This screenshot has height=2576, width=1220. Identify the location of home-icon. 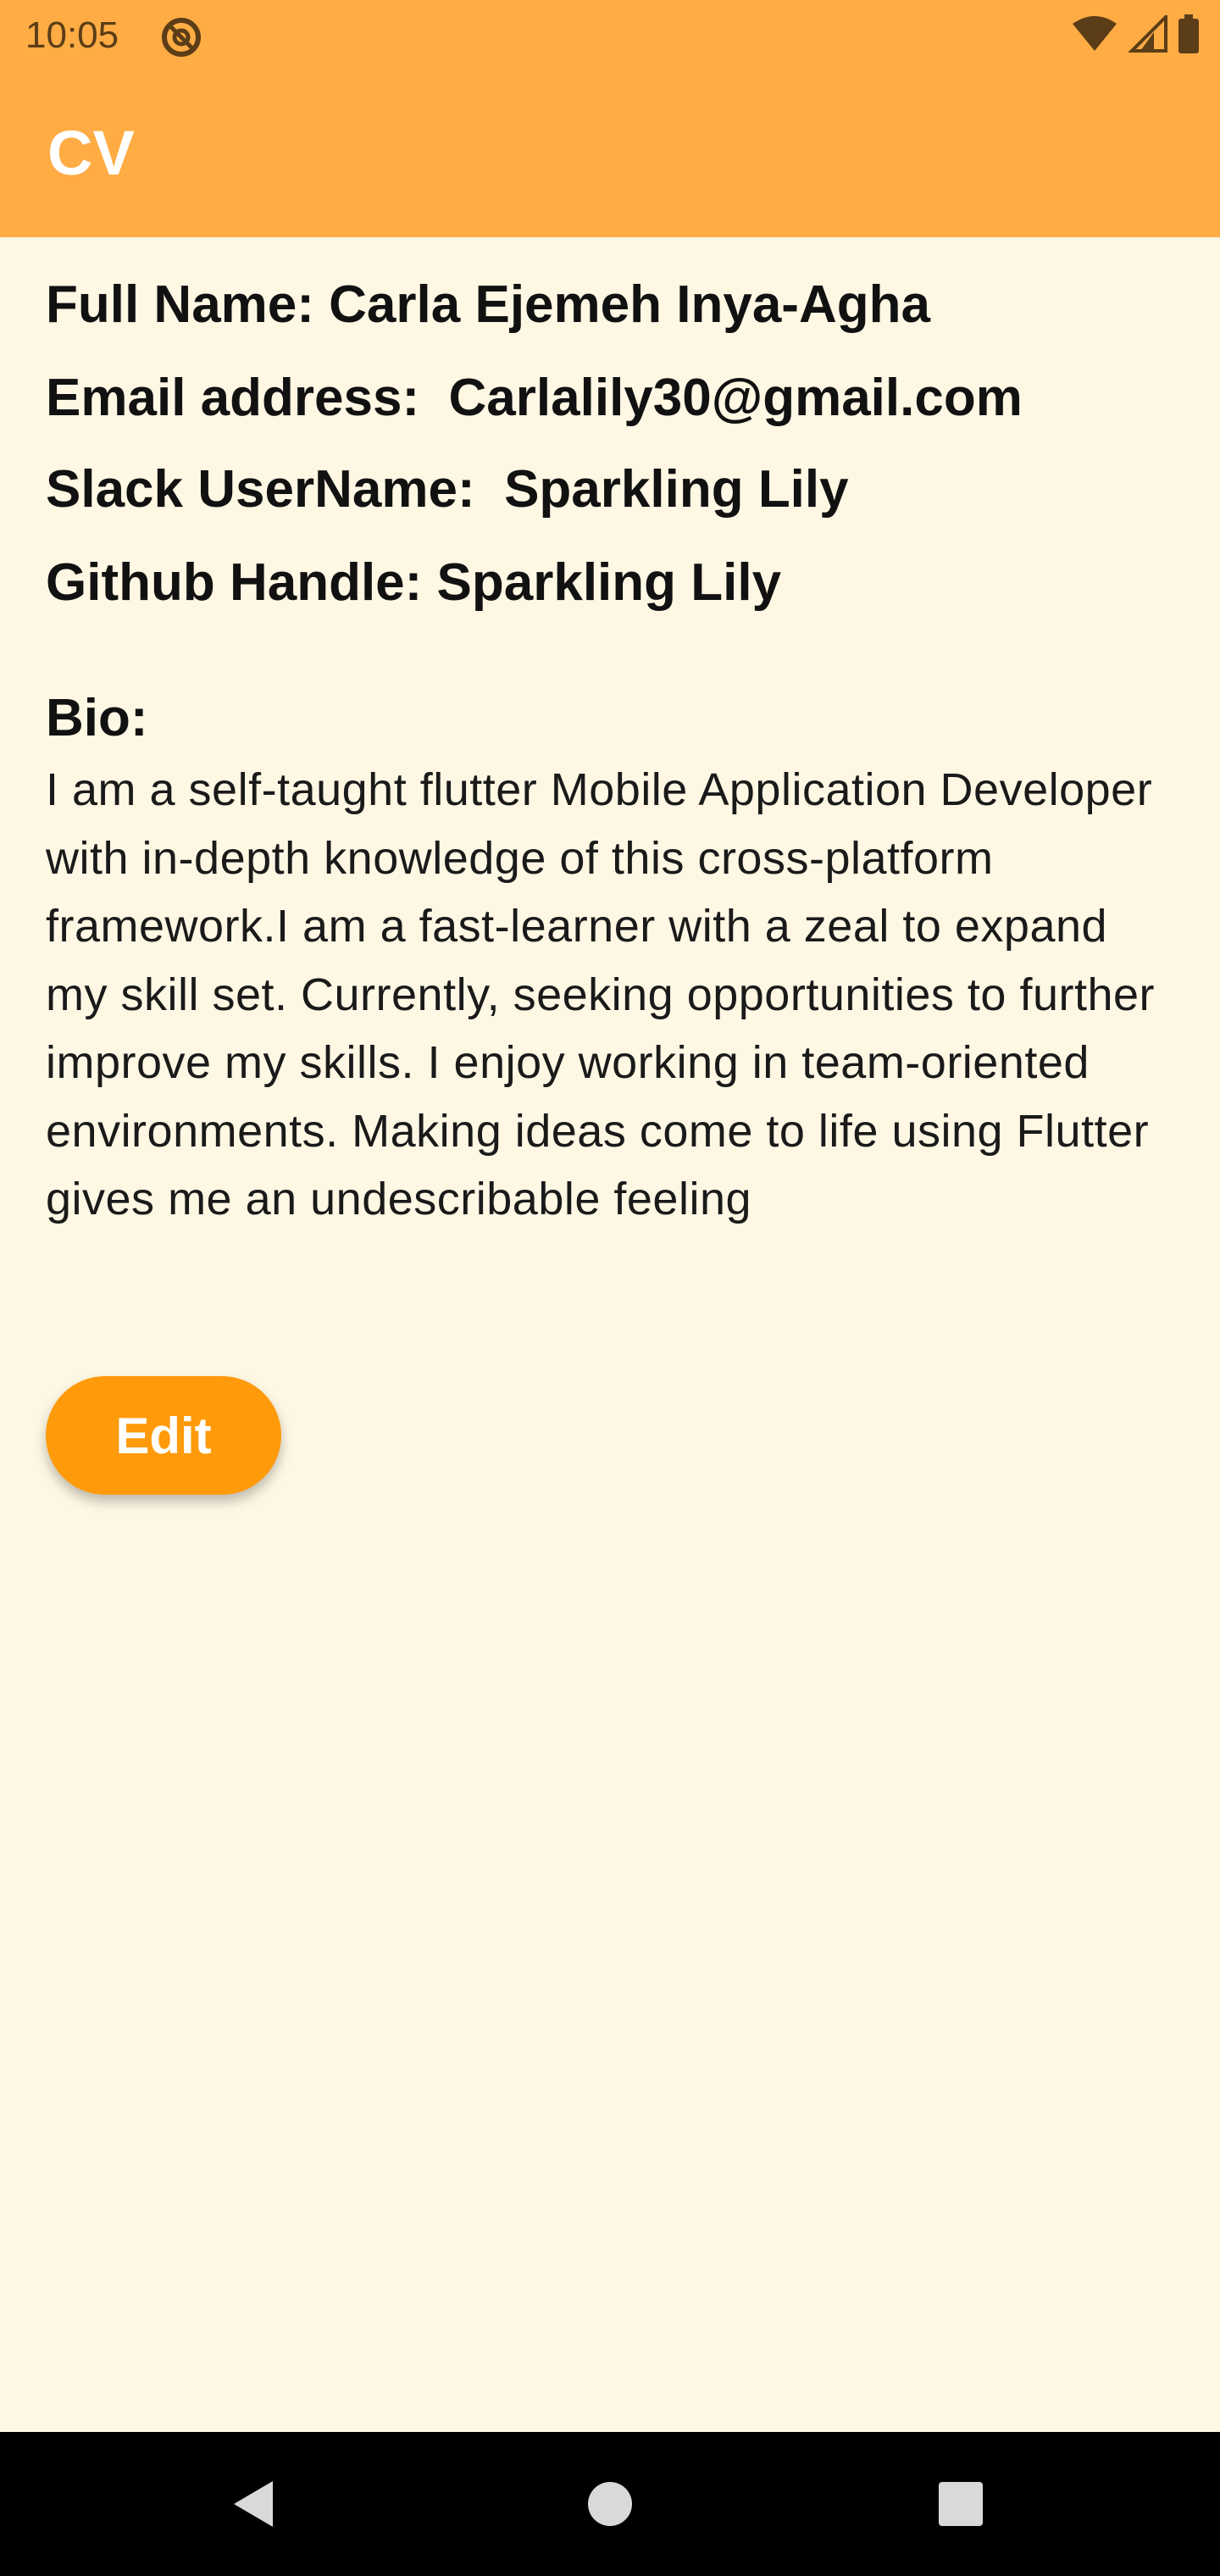
(610, 2504).